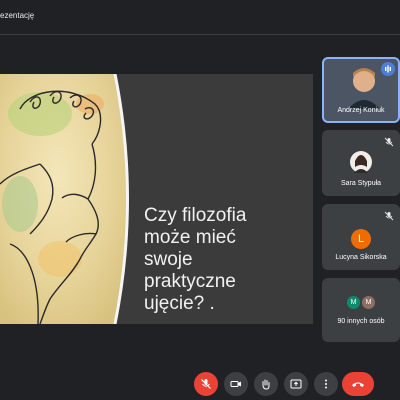  I want to click on raise-hand-icon, so click(266, 384).